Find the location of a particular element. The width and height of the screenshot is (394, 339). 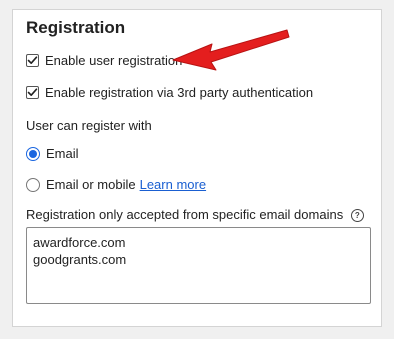

radio-email-or-mobile is located at coordinates (33, 184).